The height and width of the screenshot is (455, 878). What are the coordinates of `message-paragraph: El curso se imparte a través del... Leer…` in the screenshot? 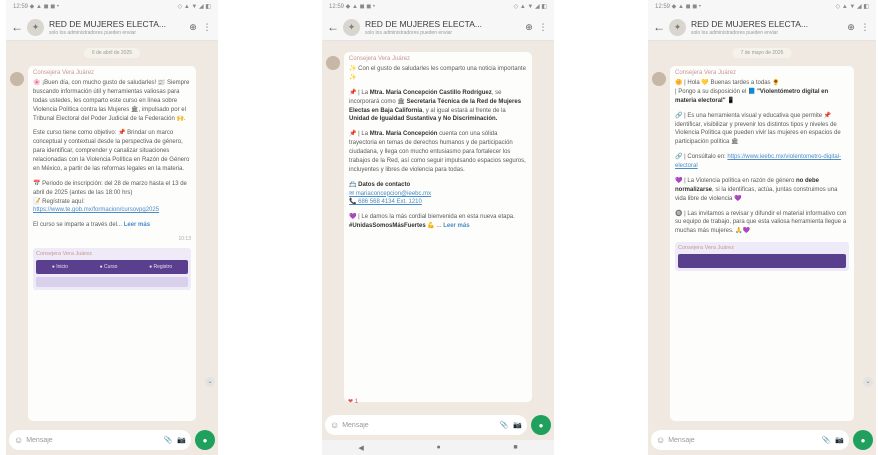 It's located at (112, 225).